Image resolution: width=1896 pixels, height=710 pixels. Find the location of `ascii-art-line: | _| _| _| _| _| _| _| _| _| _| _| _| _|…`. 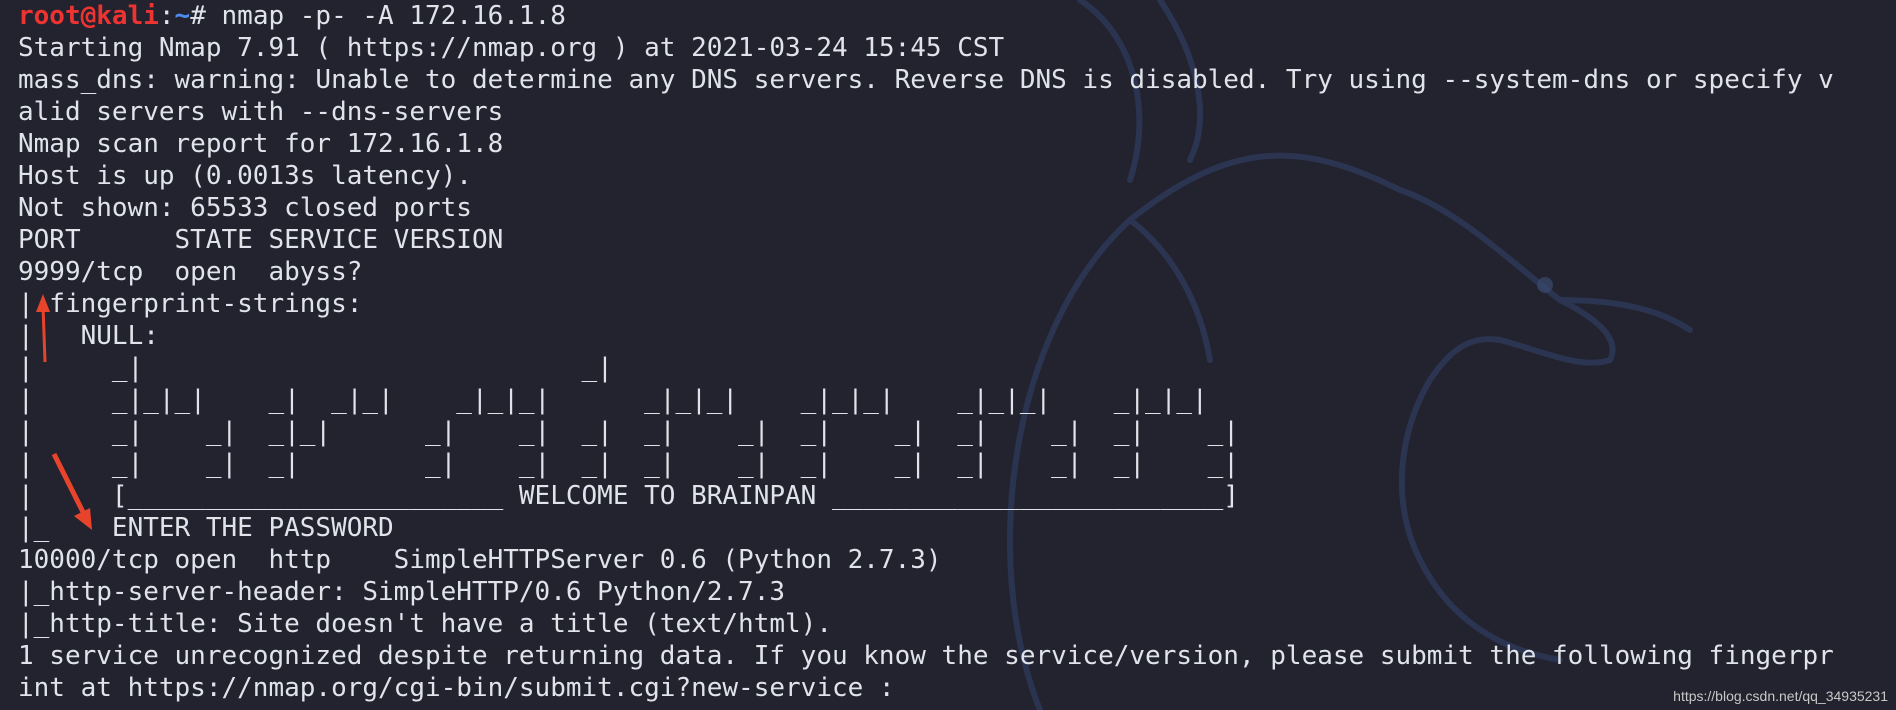

ascii-art-line: | _| _| _| _| _| _| _| _| _| _| _| _| _|… is located at coordinates (628, 464).